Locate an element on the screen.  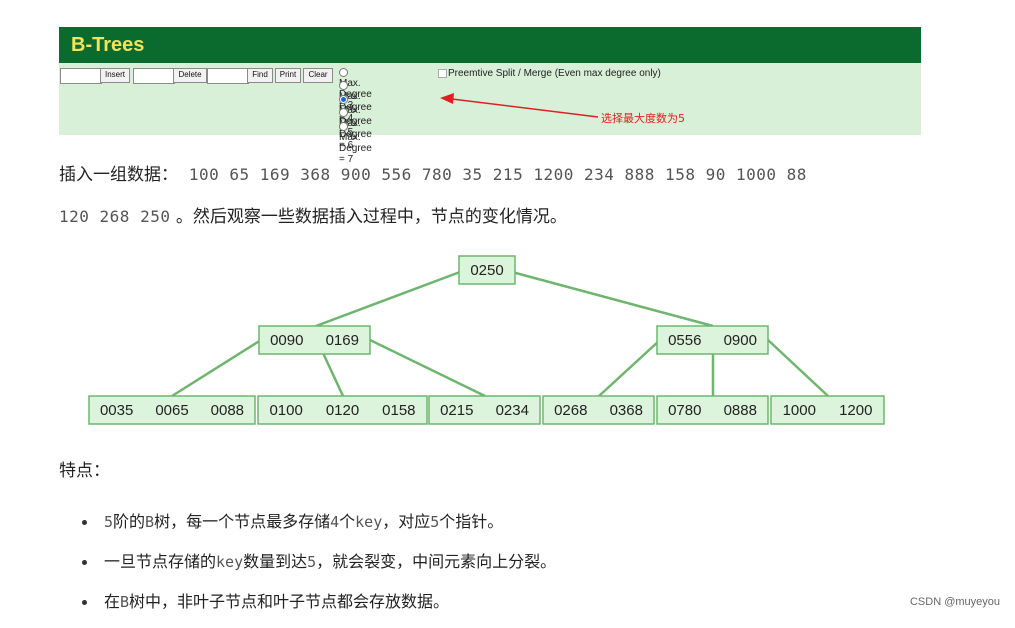
btree-key: 0556 is located at coordinates (684, 340).